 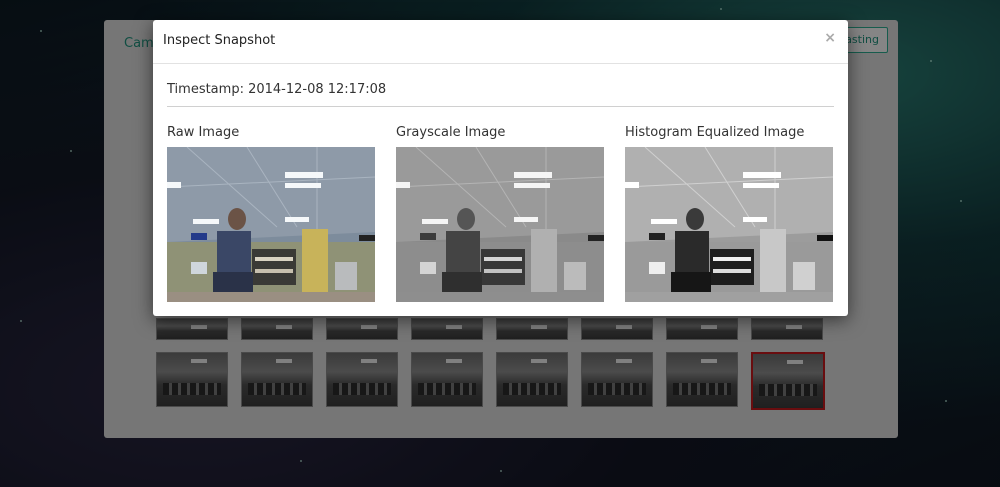 I want to click on equalized-image-label: Histogram Equalized Image, so click(x=715, y=132).